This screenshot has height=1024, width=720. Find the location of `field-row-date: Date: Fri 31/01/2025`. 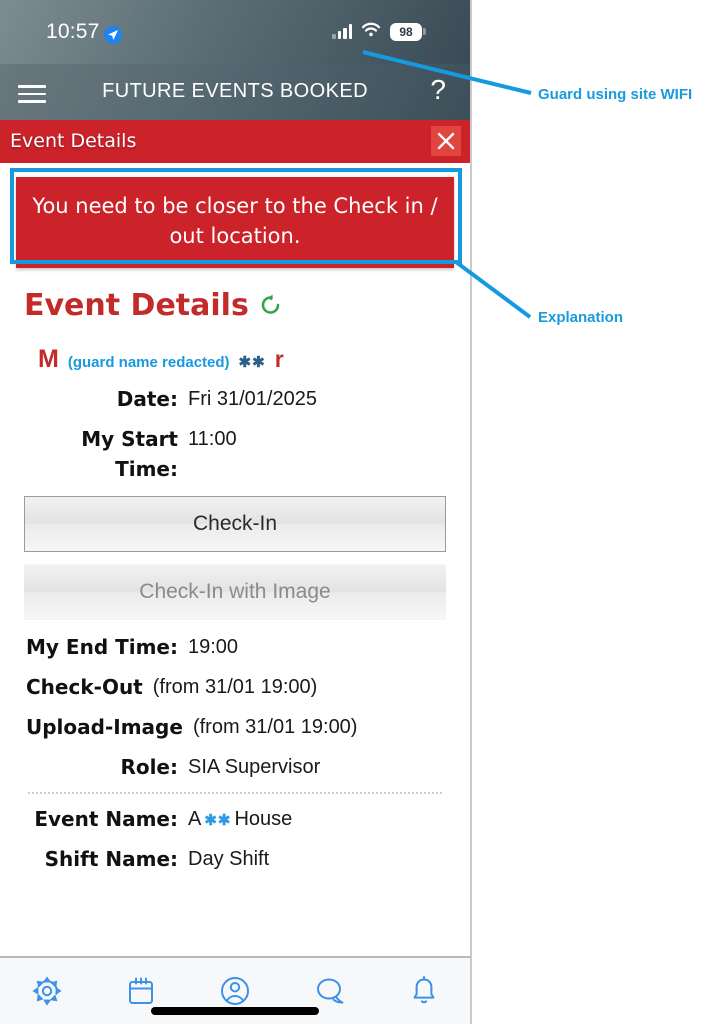

field-row-date: Date: Fri 31/01/2025 is located at coordinates (235, 399).